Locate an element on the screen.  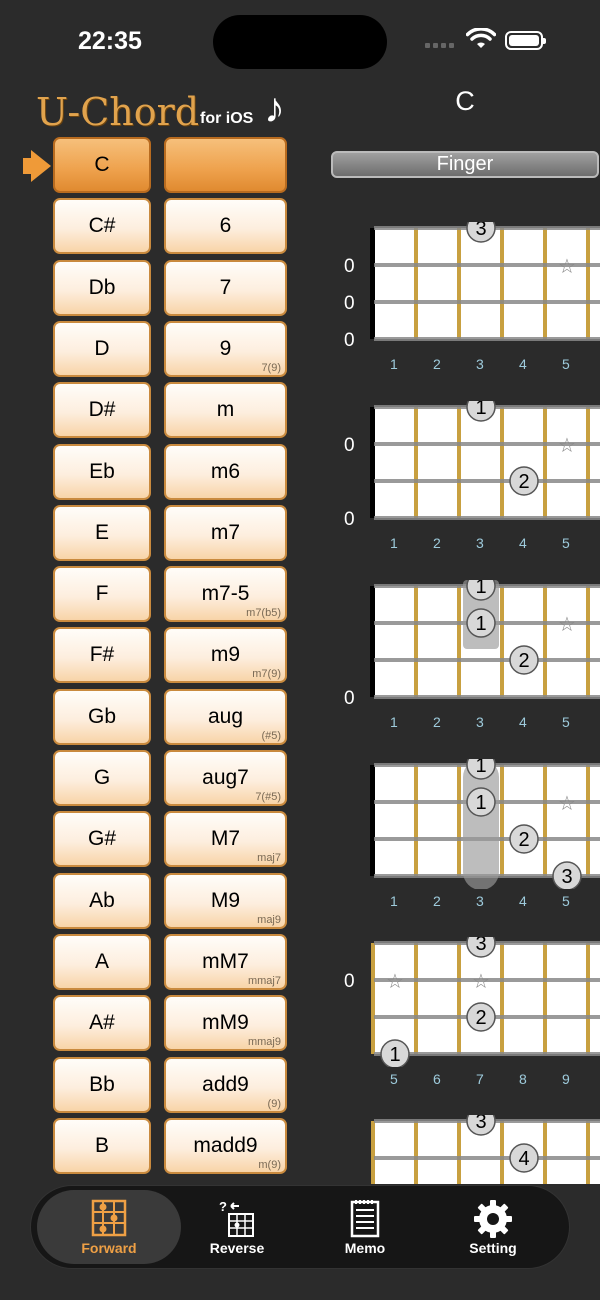
root-button: D is located at coordinates (102, 348).